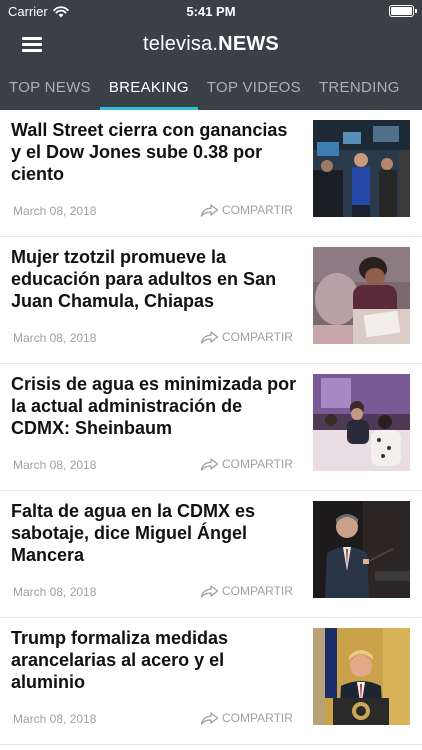  I want to click on app-logo: televisa.NEWS, so click(211, 44).